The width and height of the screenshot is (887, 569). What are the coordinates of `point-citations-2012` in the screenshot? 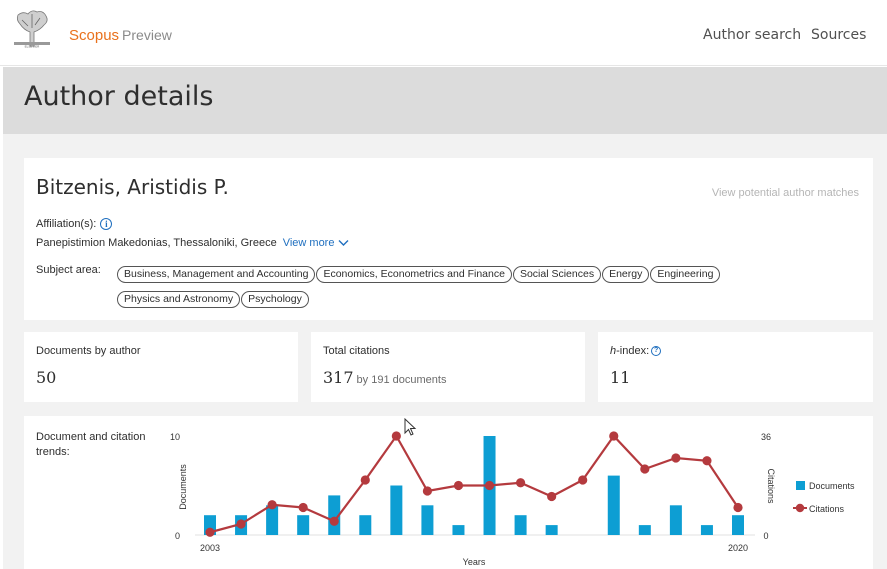 It's located at (489, 485).